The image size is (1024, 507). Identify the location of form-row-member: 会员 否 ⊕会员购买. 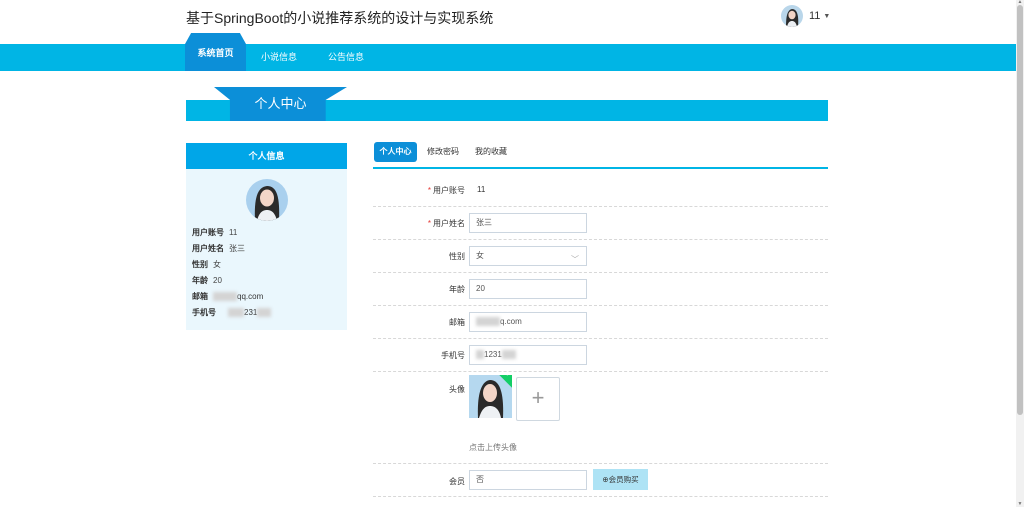
(600, 480).